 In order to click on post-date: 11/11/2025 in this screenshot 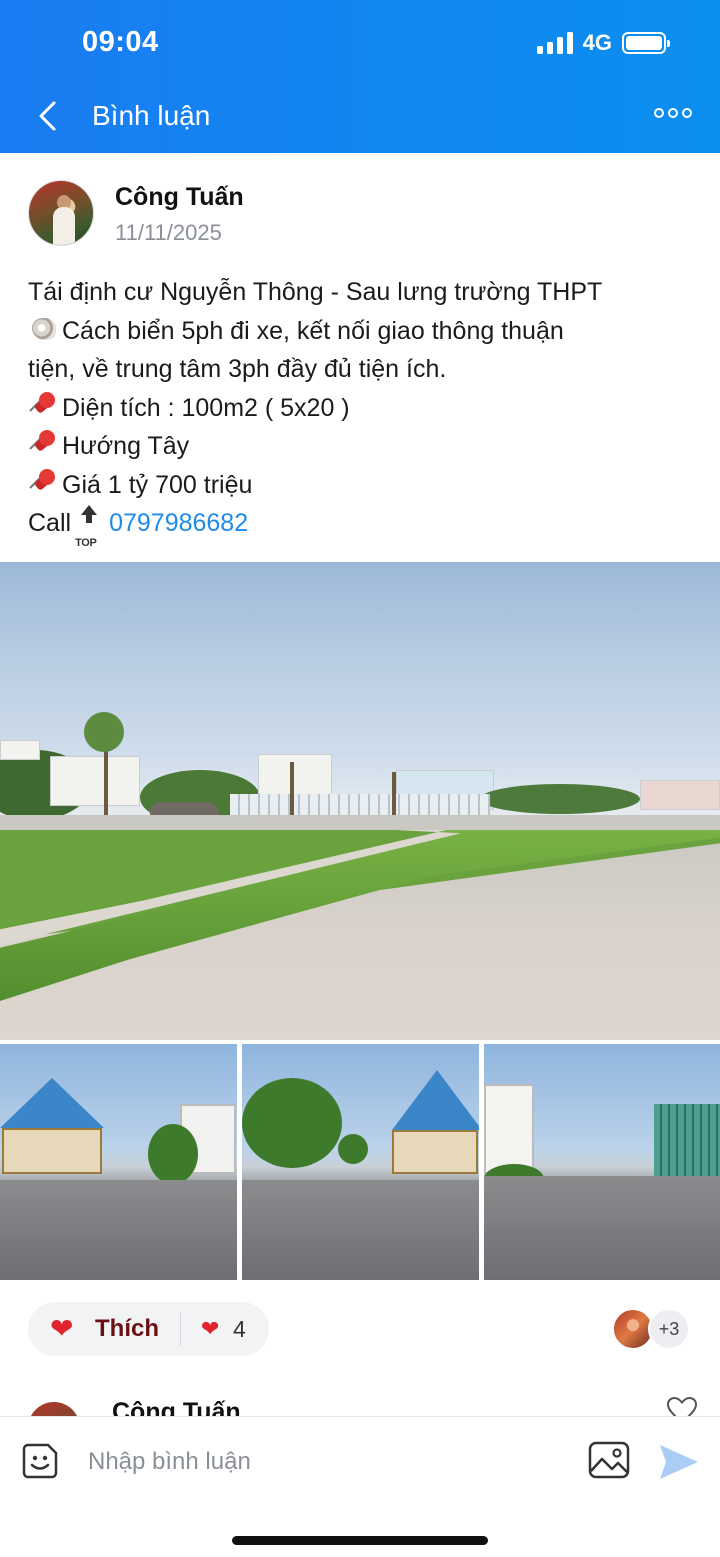, I will do `click(168, 232)`.